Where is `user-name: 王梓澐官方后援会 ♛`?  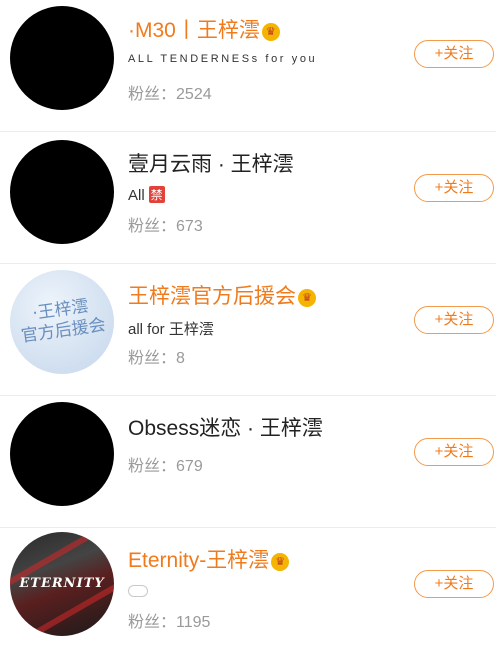
user-name: 王梓澐官方后援会 ♛ is located at coordinates (222, 295).